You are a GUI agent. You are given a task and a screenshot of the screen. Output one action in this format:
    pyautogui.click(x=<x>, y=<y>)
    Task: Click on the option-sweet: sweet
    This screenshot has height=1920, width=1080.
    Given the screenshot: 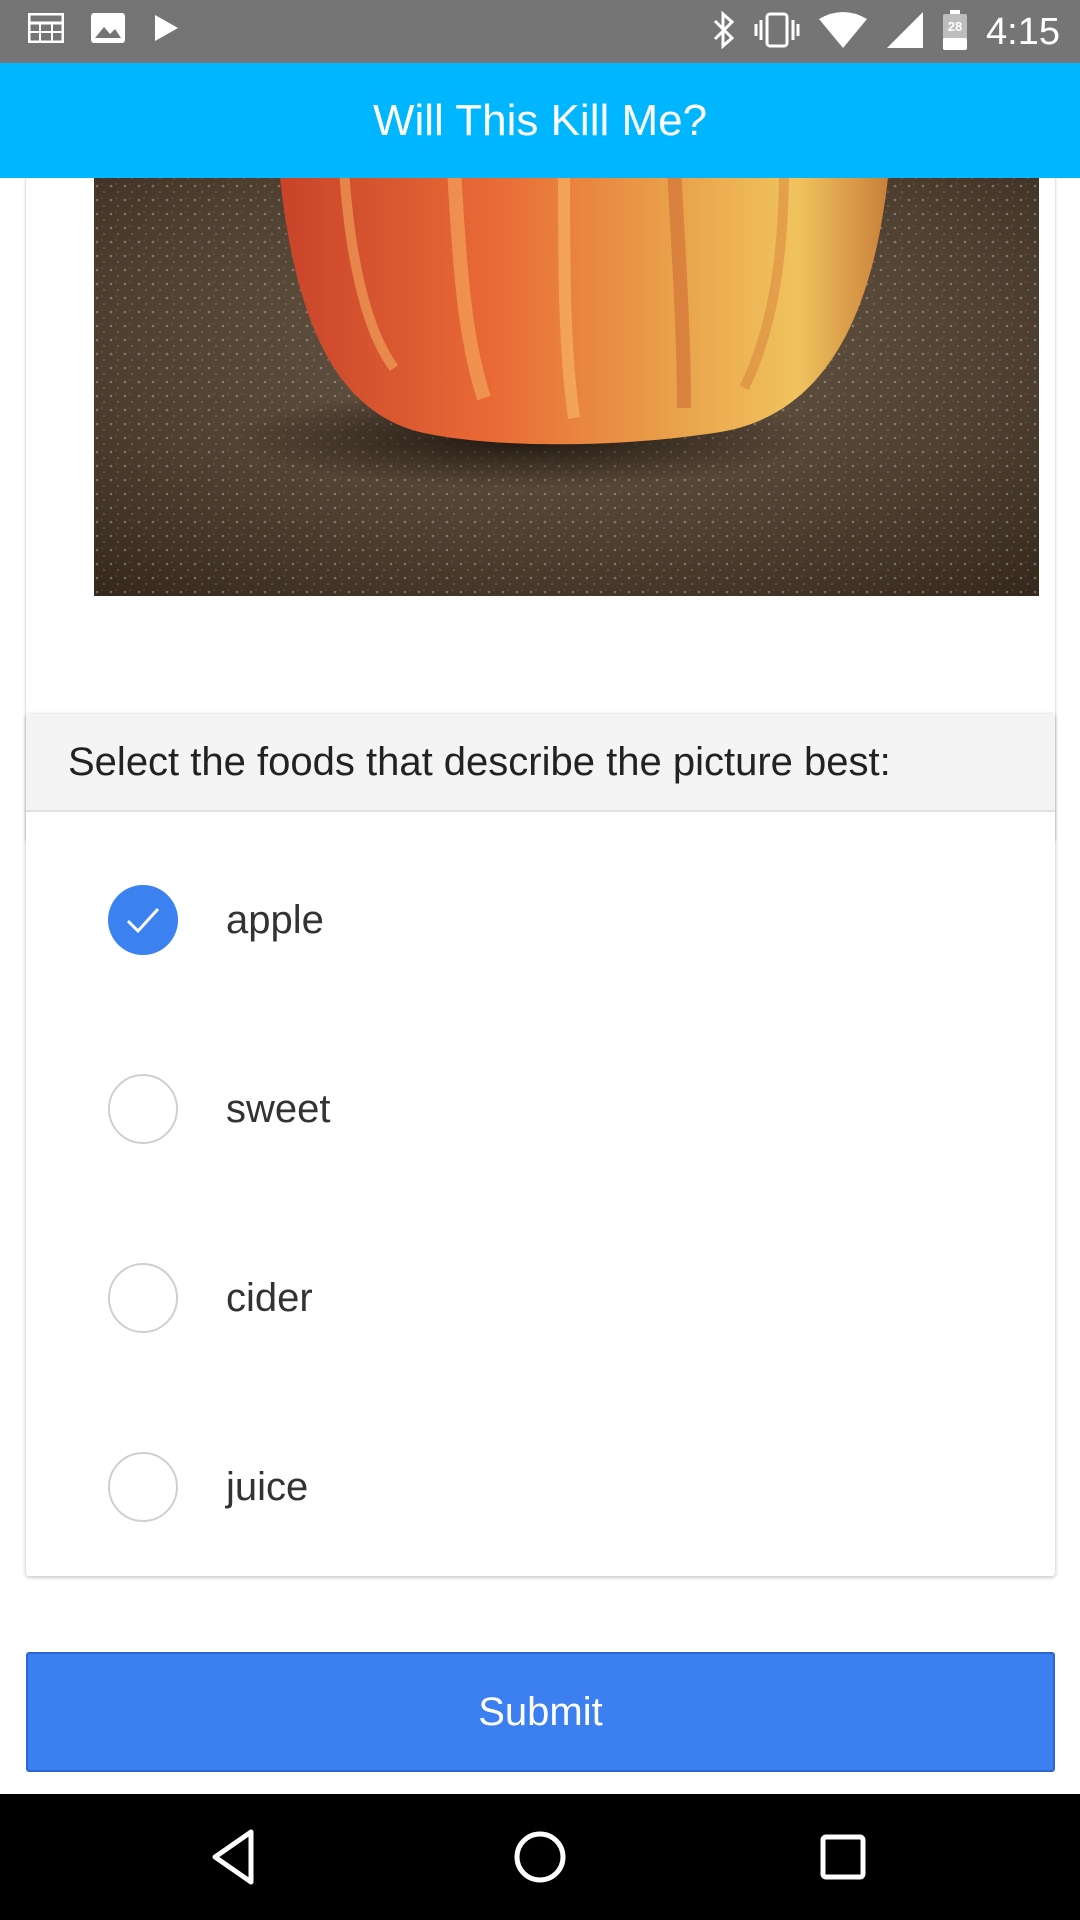 What is the action you would take?
    pyautogui.click(x=540, y=1109)
    